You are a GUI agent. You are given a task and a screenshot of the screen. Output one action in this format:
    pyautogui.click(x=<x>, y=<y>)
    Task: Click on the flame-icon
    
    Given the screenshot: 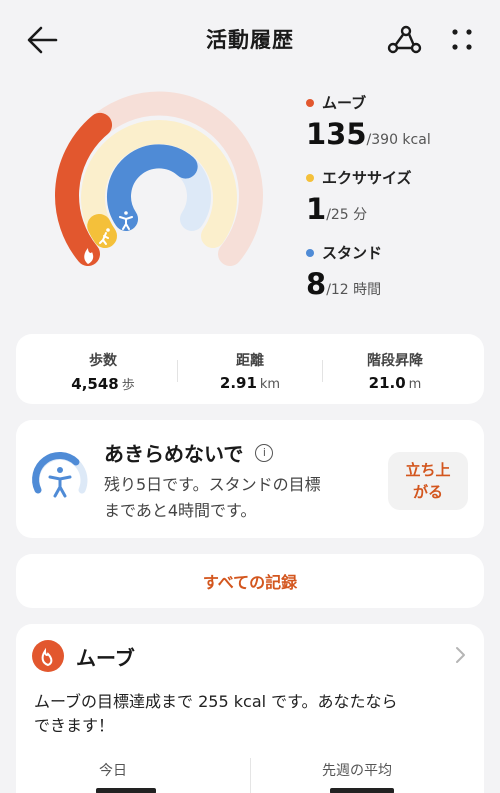 What is the action you would take?
    pyautogui.click(x=48, y=656)
    